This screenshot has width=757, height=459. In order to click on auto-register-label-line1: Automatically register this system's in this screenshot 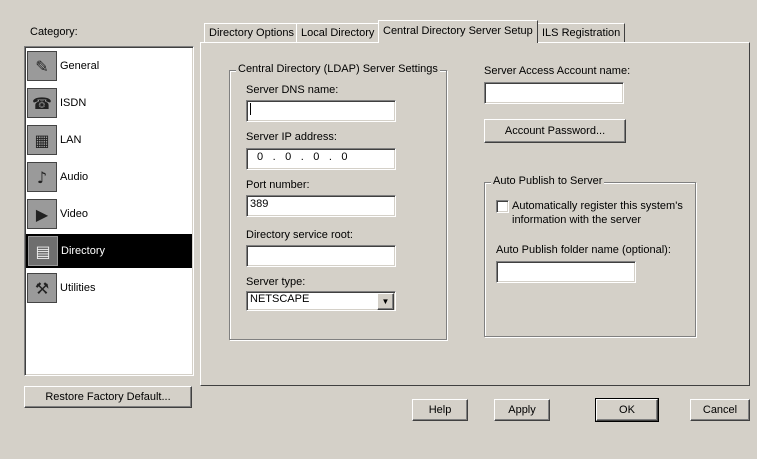, I will do `click(597, 206)`.